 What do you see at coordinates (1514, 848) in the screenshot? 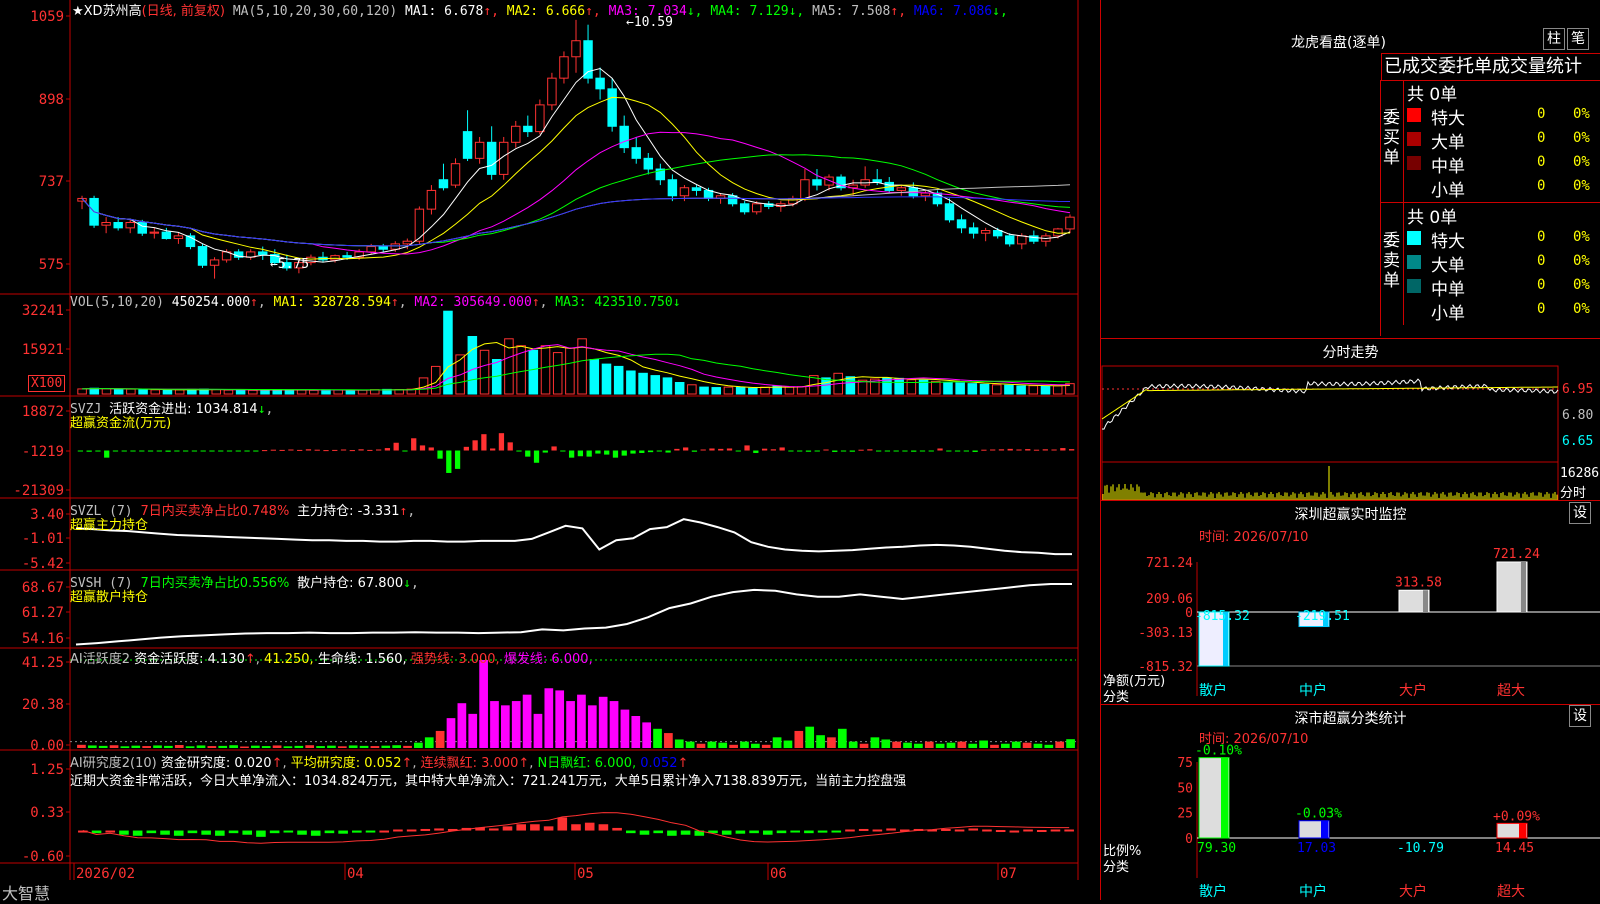
I see `stats-bottom-label-3: 14.45` at bounding box center [1514, 848].